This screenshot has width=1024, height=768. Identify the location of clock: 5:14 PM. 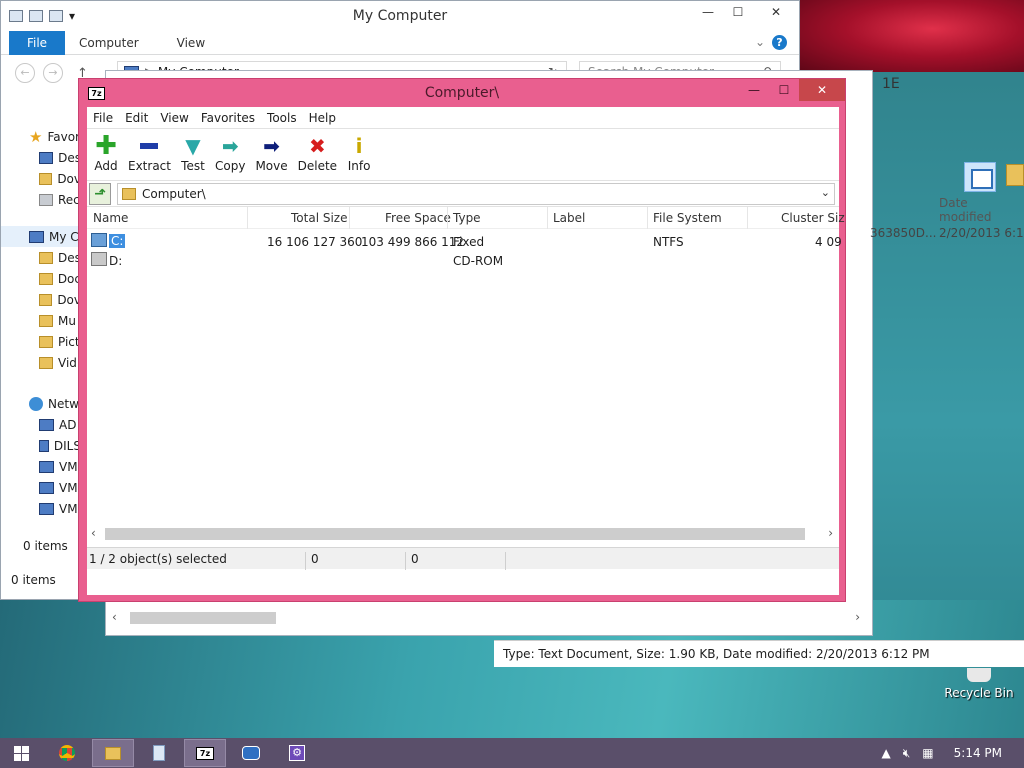
(978, 753).